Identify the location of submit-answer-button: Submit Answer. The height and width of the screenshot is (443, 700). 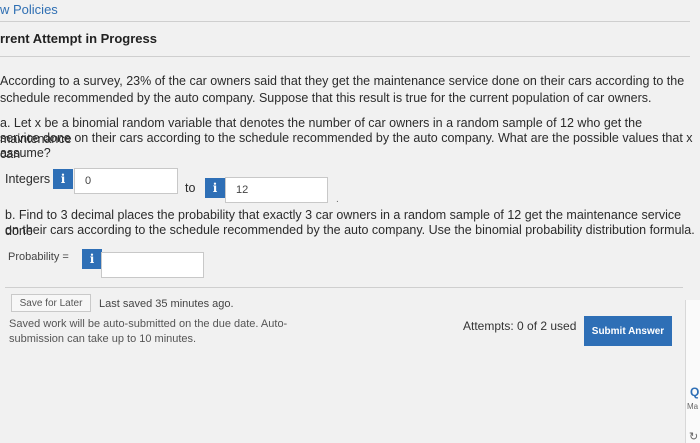
(628, 331).